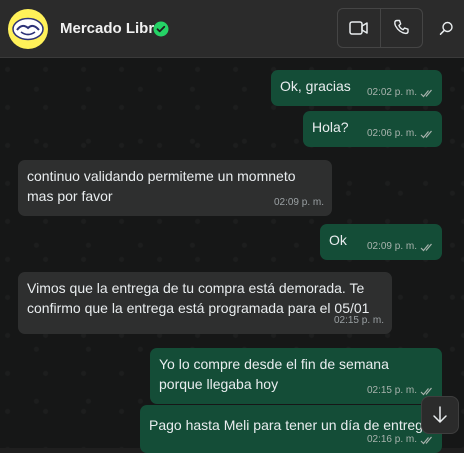  I want to click on message-text: Ok, so click(338, 240).